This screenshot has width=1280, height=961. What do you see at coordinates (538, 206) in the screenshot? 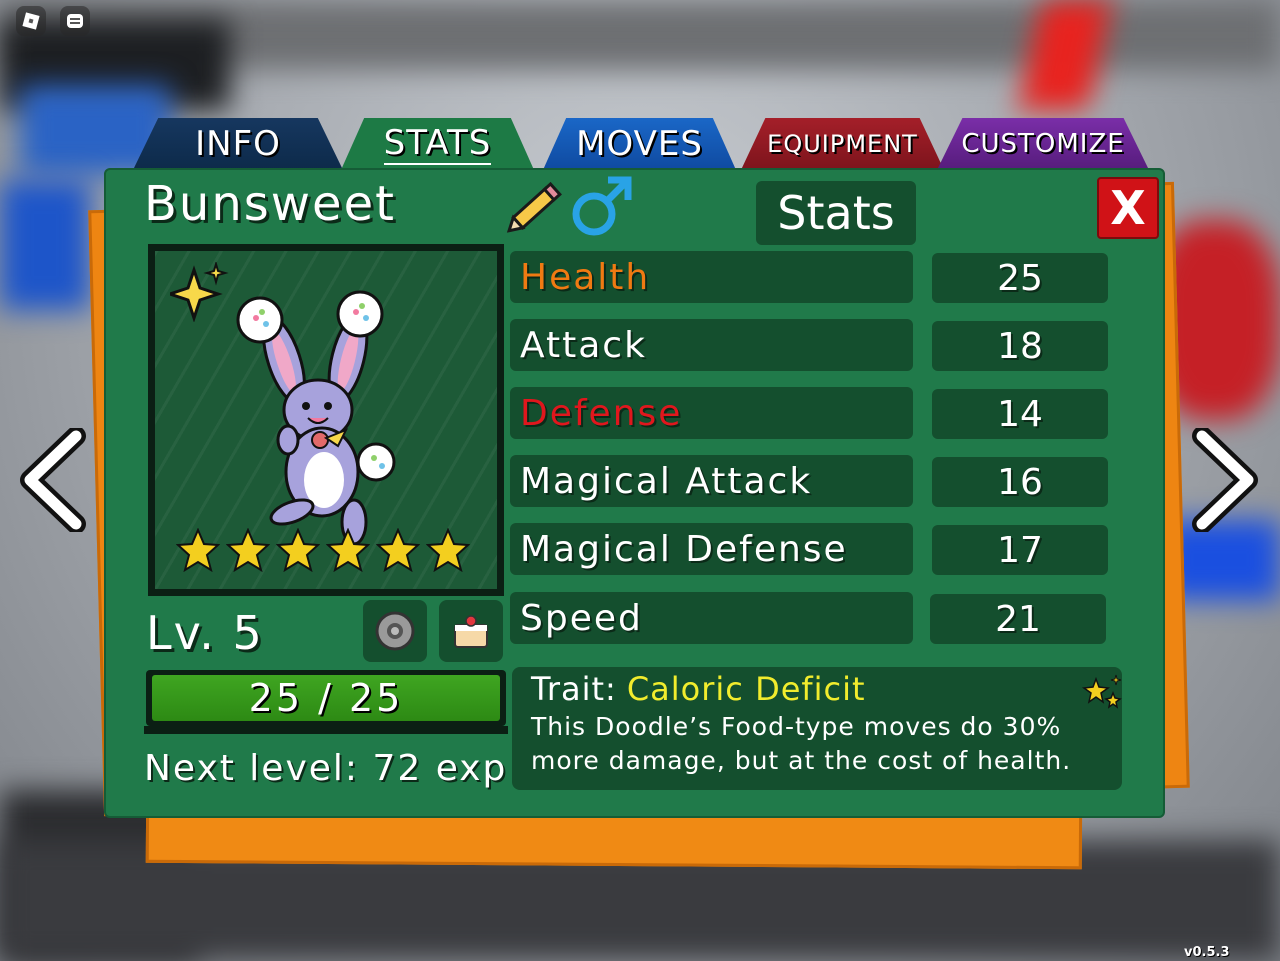
I see `pencil-icon` at bounding box center [538, 206].